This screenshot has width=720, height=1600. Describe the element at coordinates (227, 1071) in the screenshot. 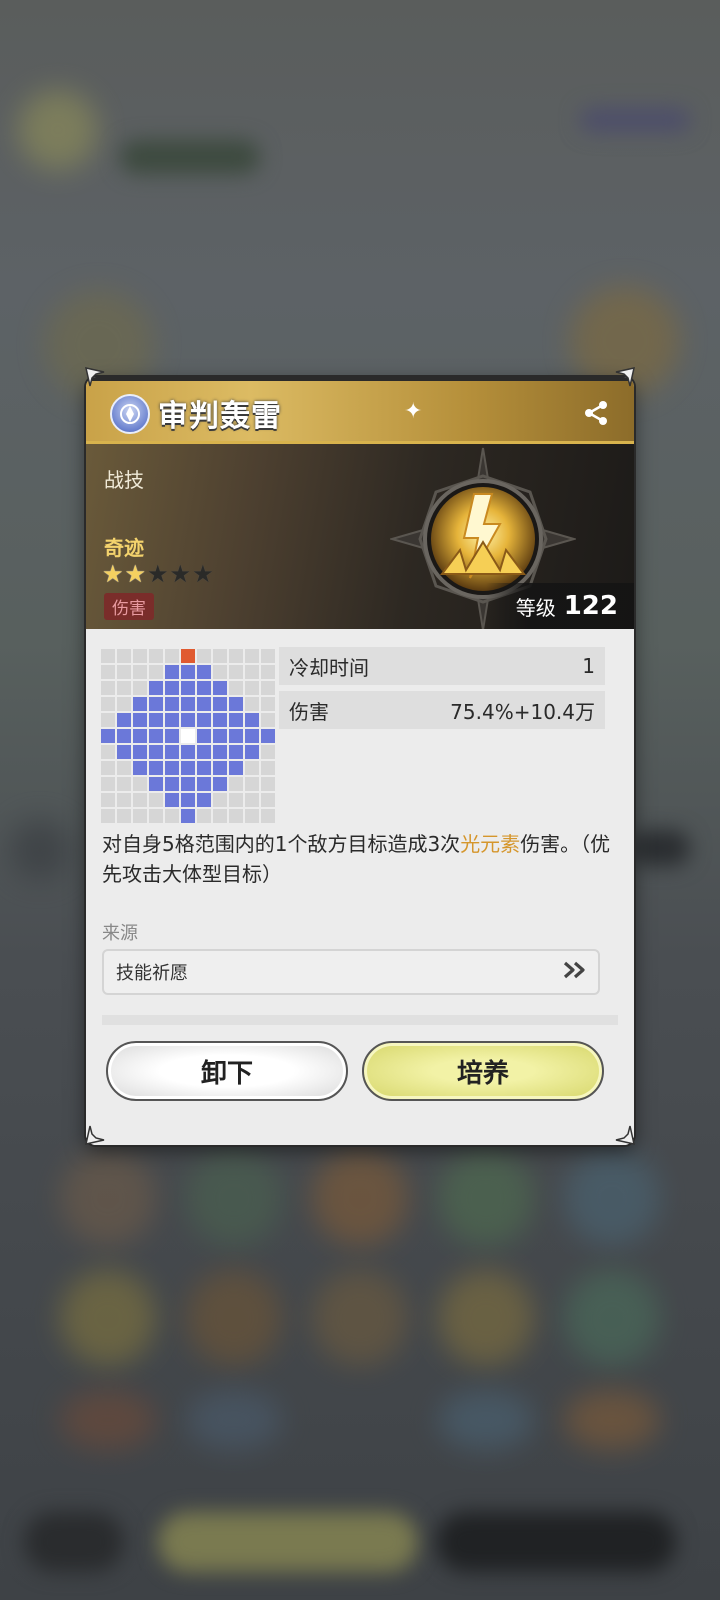

I see `unequip-button: 卸下` at that location.